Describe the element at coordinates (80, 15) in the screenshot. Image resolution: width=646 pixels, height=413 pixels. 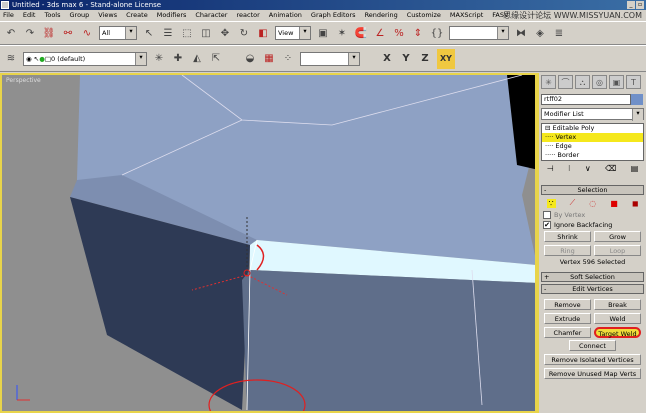
I see `menu-group: Group` at that location.